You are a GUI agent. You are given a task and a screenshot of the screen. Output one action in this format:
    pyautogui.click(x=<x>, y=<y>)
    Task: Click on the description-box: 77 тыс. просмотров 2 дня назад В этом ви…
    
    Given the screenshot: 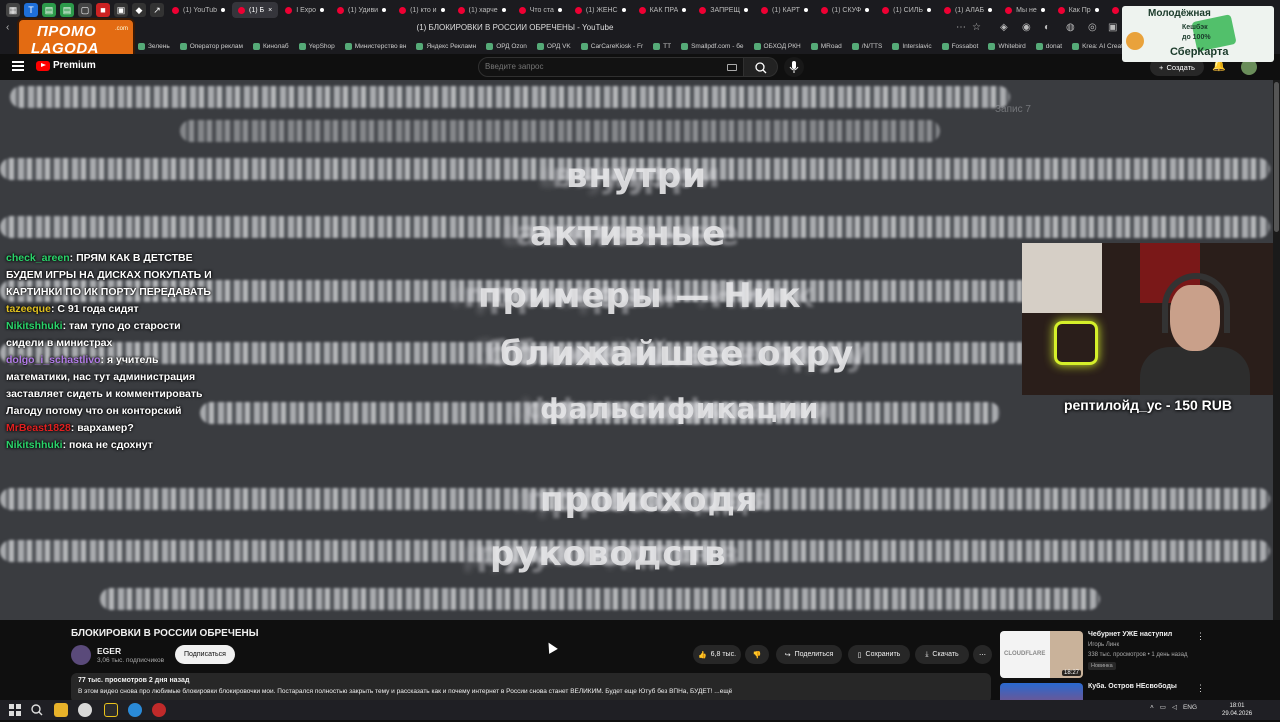 What is the action you would take?
    pyautogui.click(x=531, y=688)
    